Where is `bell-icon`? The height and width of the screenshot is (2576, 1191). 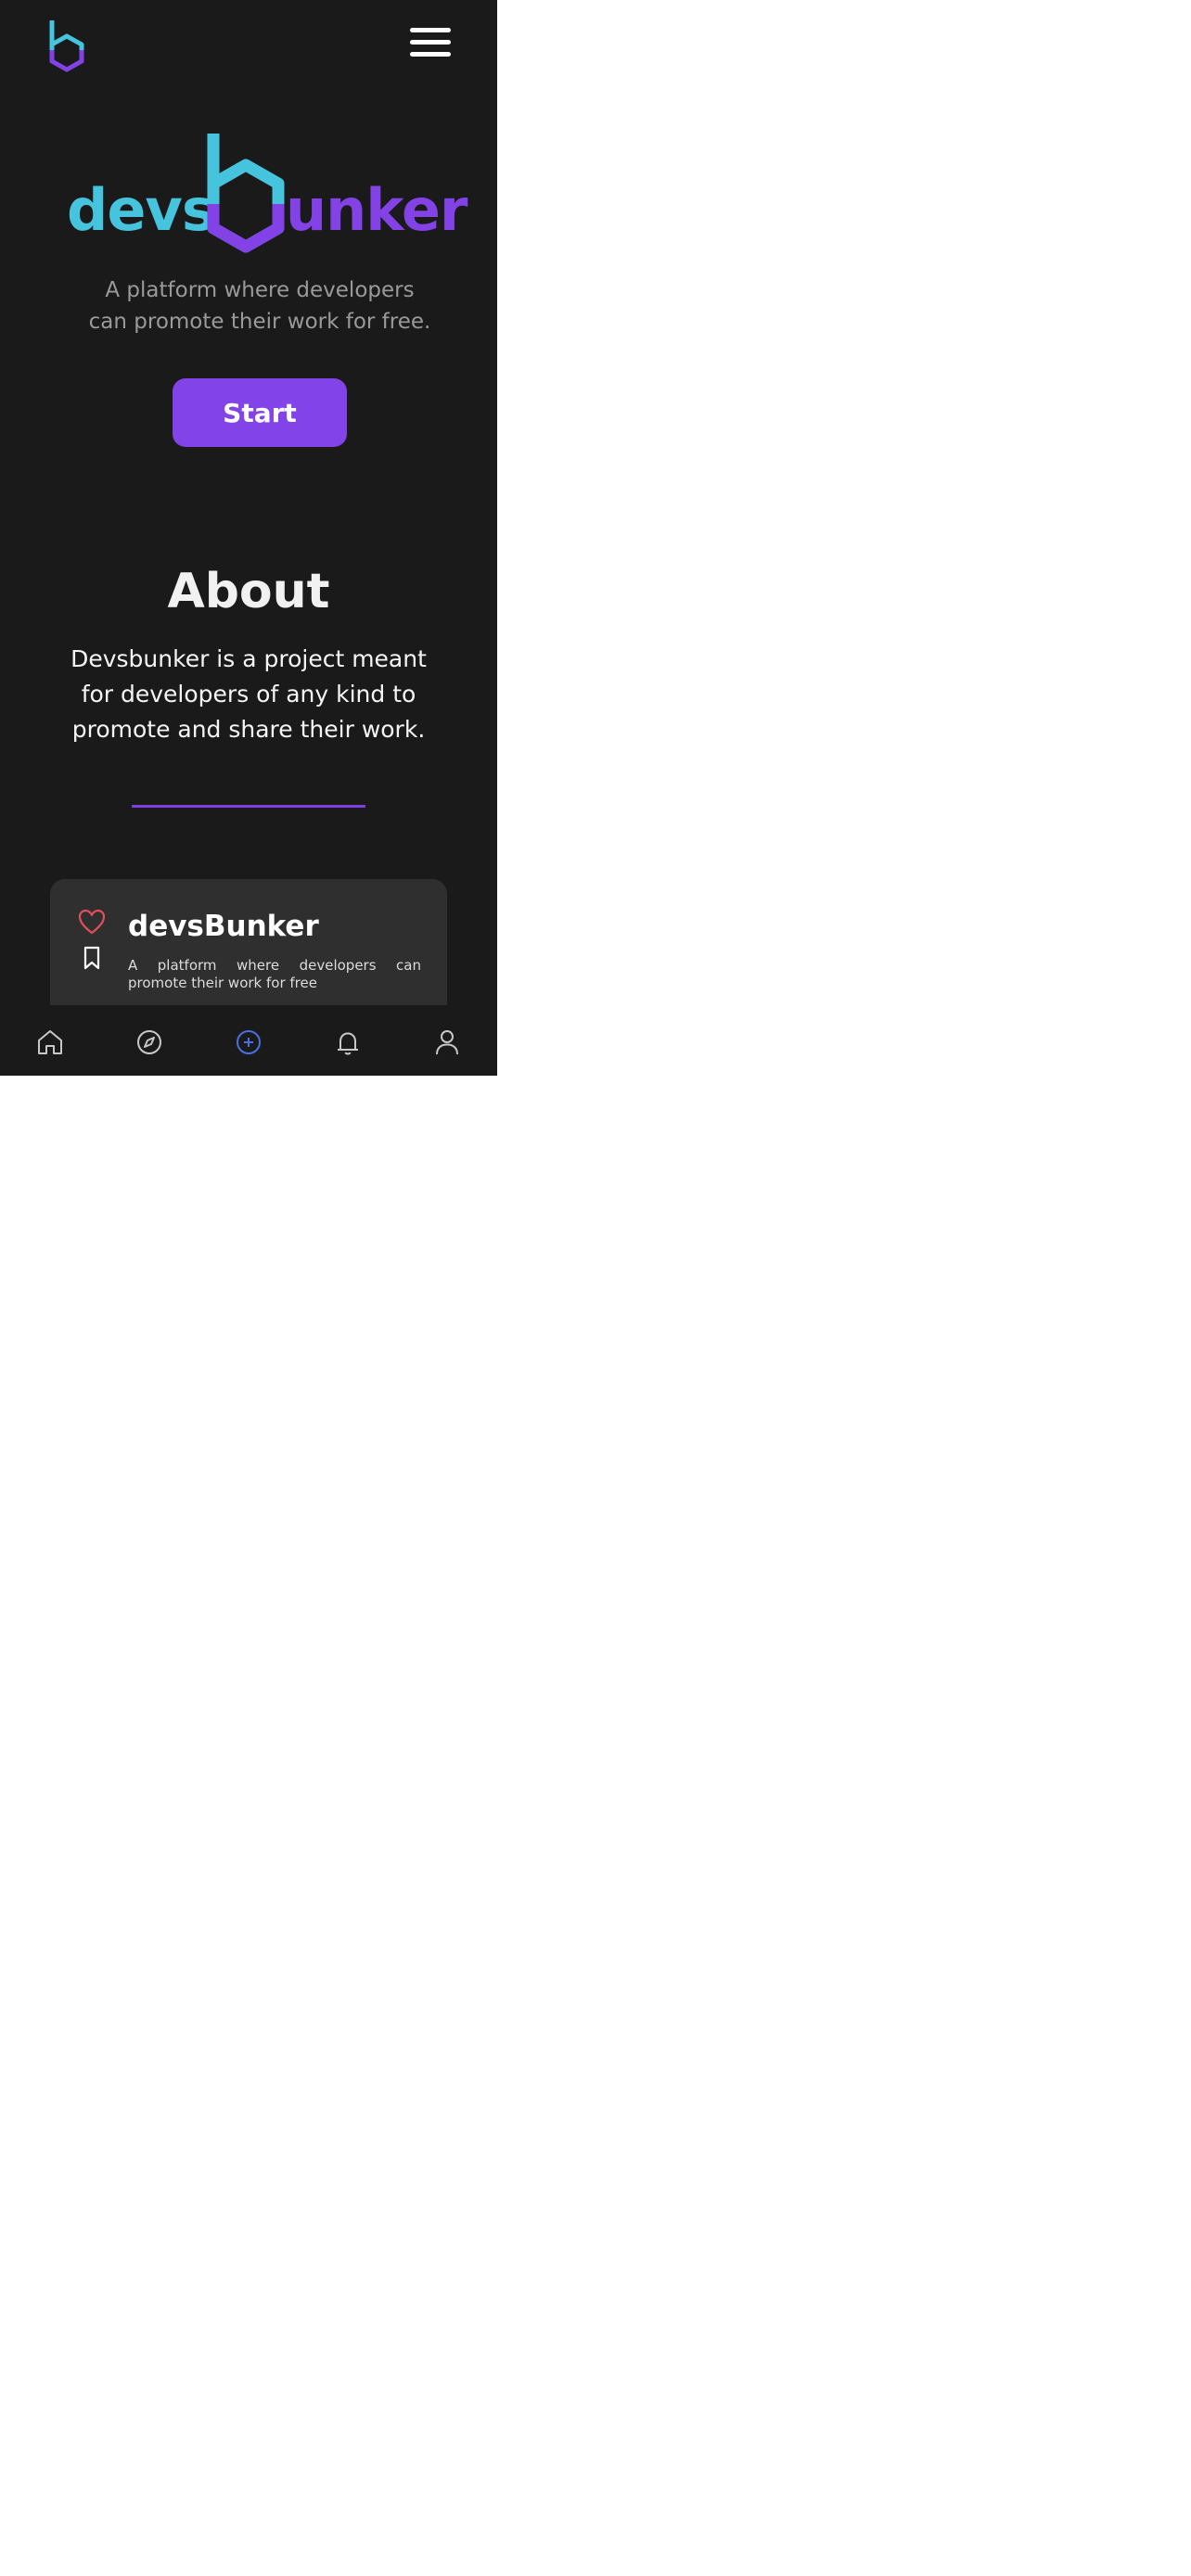
bell-icon is located at coordinates (347, 1042).